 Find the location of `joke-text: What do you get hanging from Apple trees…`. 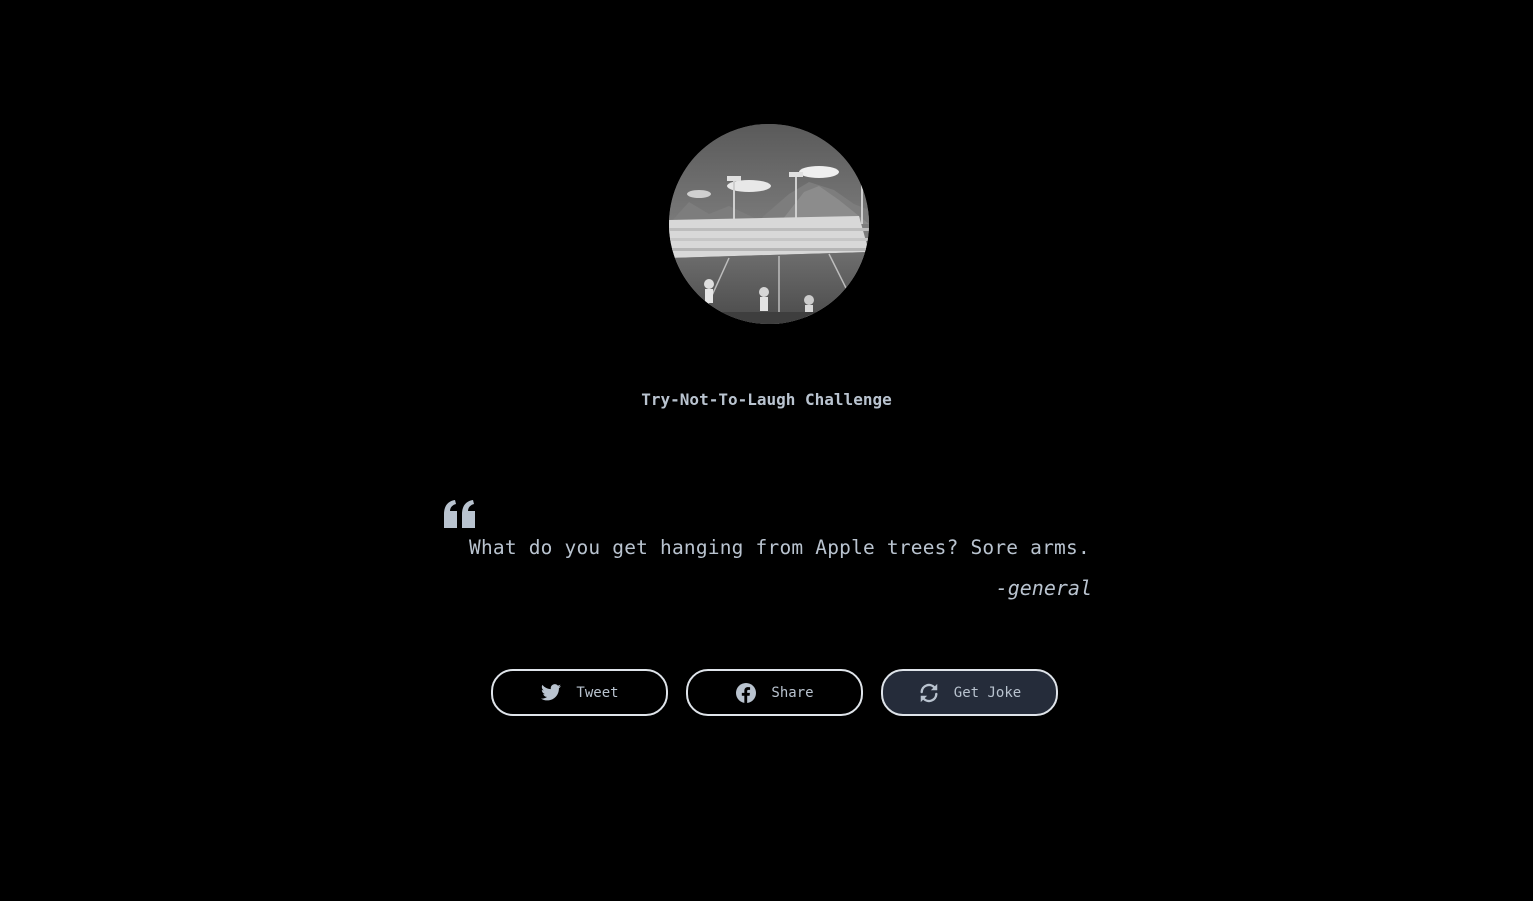

joke-text: What do you get hanging from Apple trees… is located at coordinates (779, 547).